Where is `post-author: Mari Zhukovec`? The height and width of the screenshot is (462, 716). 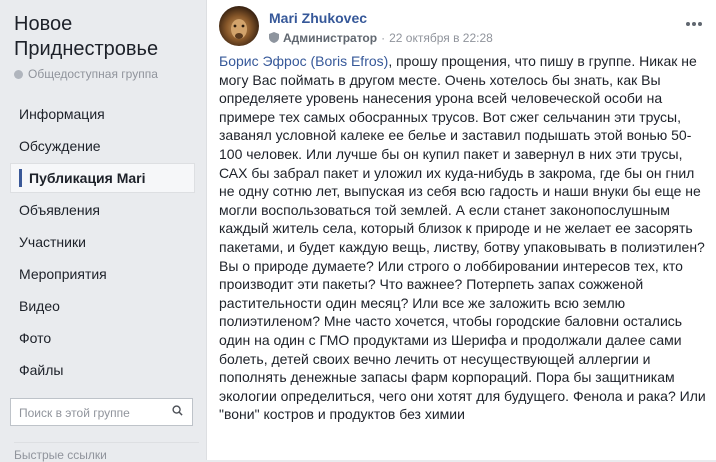
post-author: Mari Zhukovec is located at coordinates (318, 18).